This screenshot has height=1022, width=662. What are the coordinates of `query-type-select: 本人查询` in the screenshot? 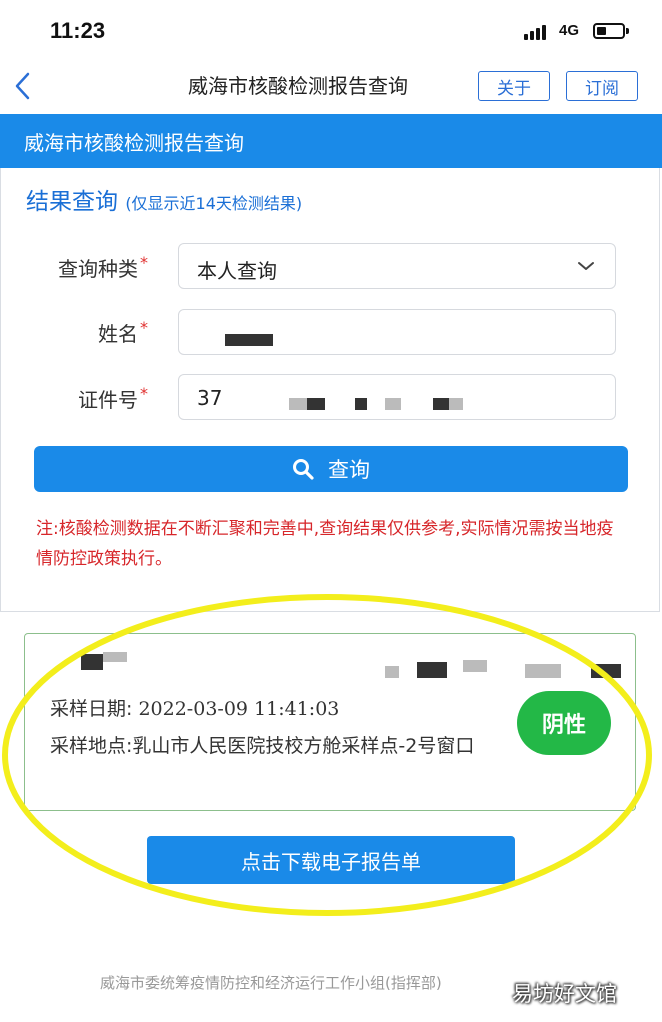 It's located at (397, 266).